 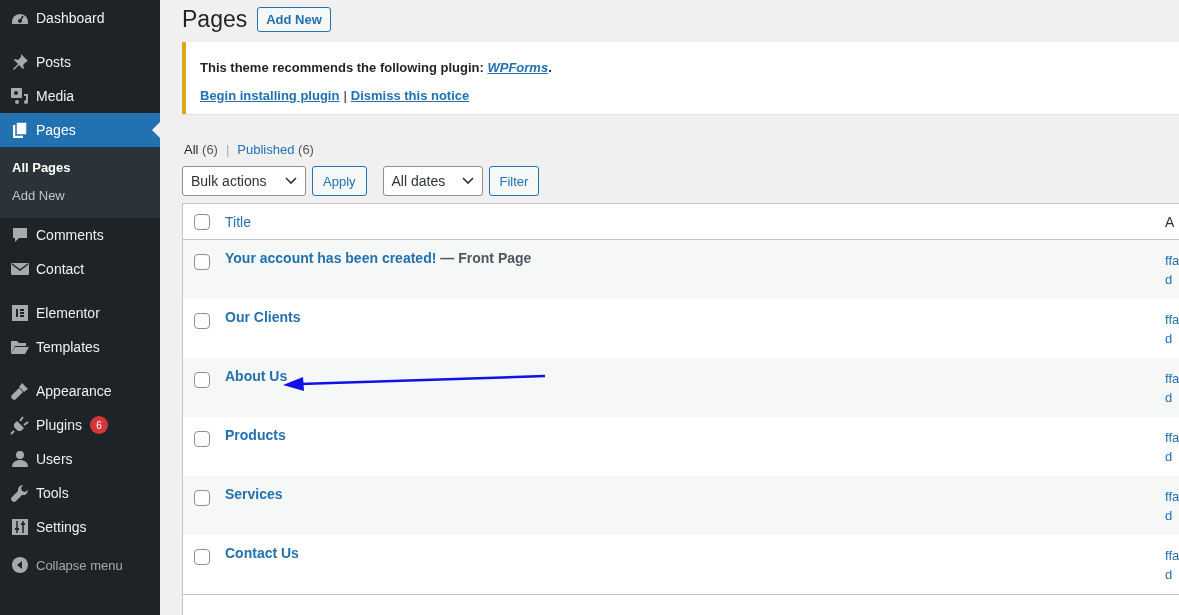 What do you see at coordinates (80, 196) in the screenshot?
I see `submenu-item: Add New` at bounding box center [80, 196].